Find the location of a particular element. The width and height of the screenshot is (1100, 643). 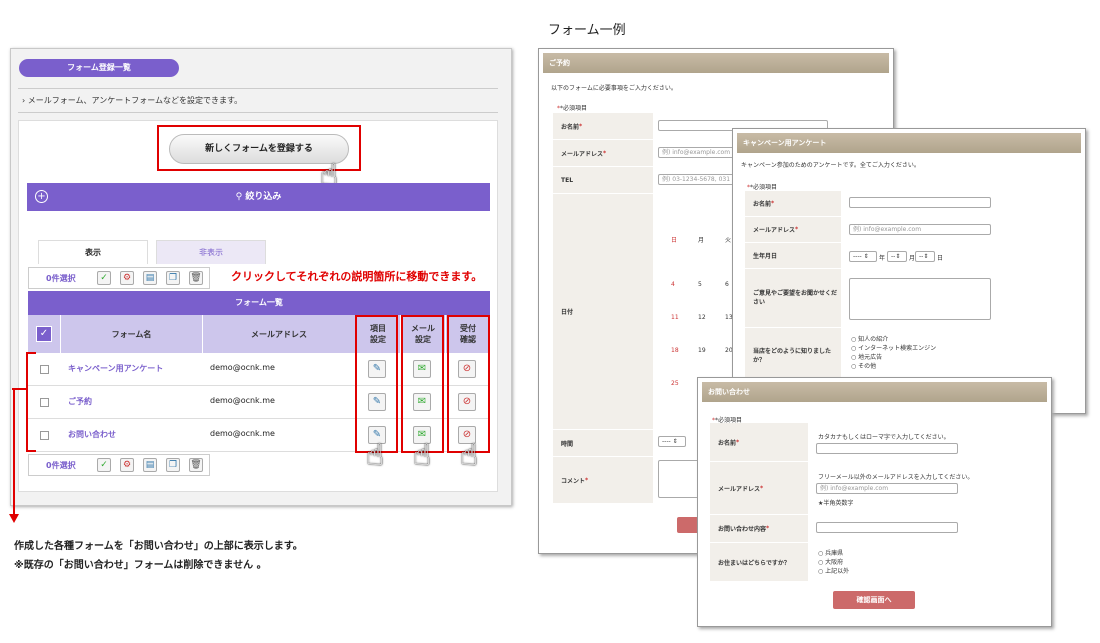

cal-date: 18 is located at coordinates (675, 350).